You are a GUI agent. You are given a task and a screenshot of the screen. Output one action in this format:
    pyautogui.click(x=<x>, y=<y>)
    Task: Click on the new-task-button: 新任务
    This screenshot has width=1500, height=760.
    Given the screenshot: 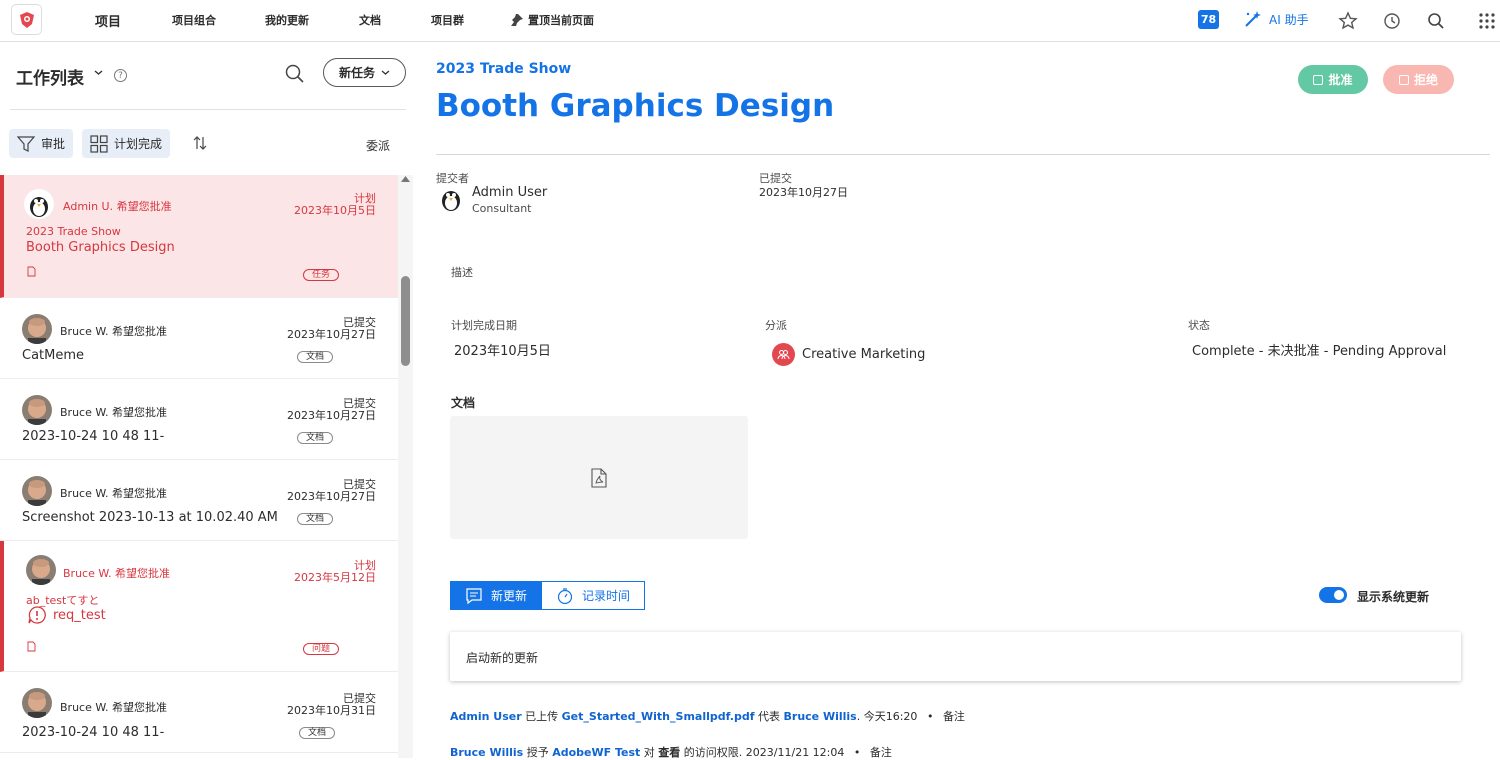 What is the action you would take?
    pyautogui.click(x=364, y=72)
    